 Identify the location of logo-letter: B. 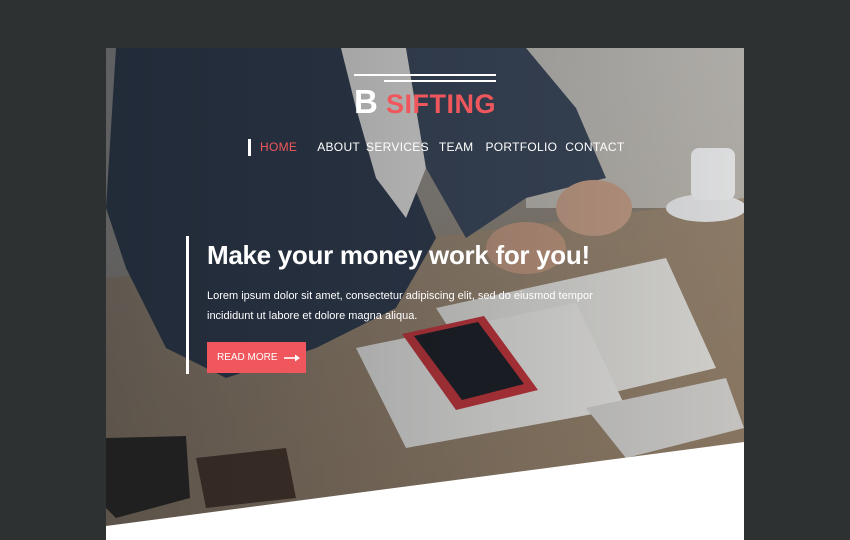
(366, 101).